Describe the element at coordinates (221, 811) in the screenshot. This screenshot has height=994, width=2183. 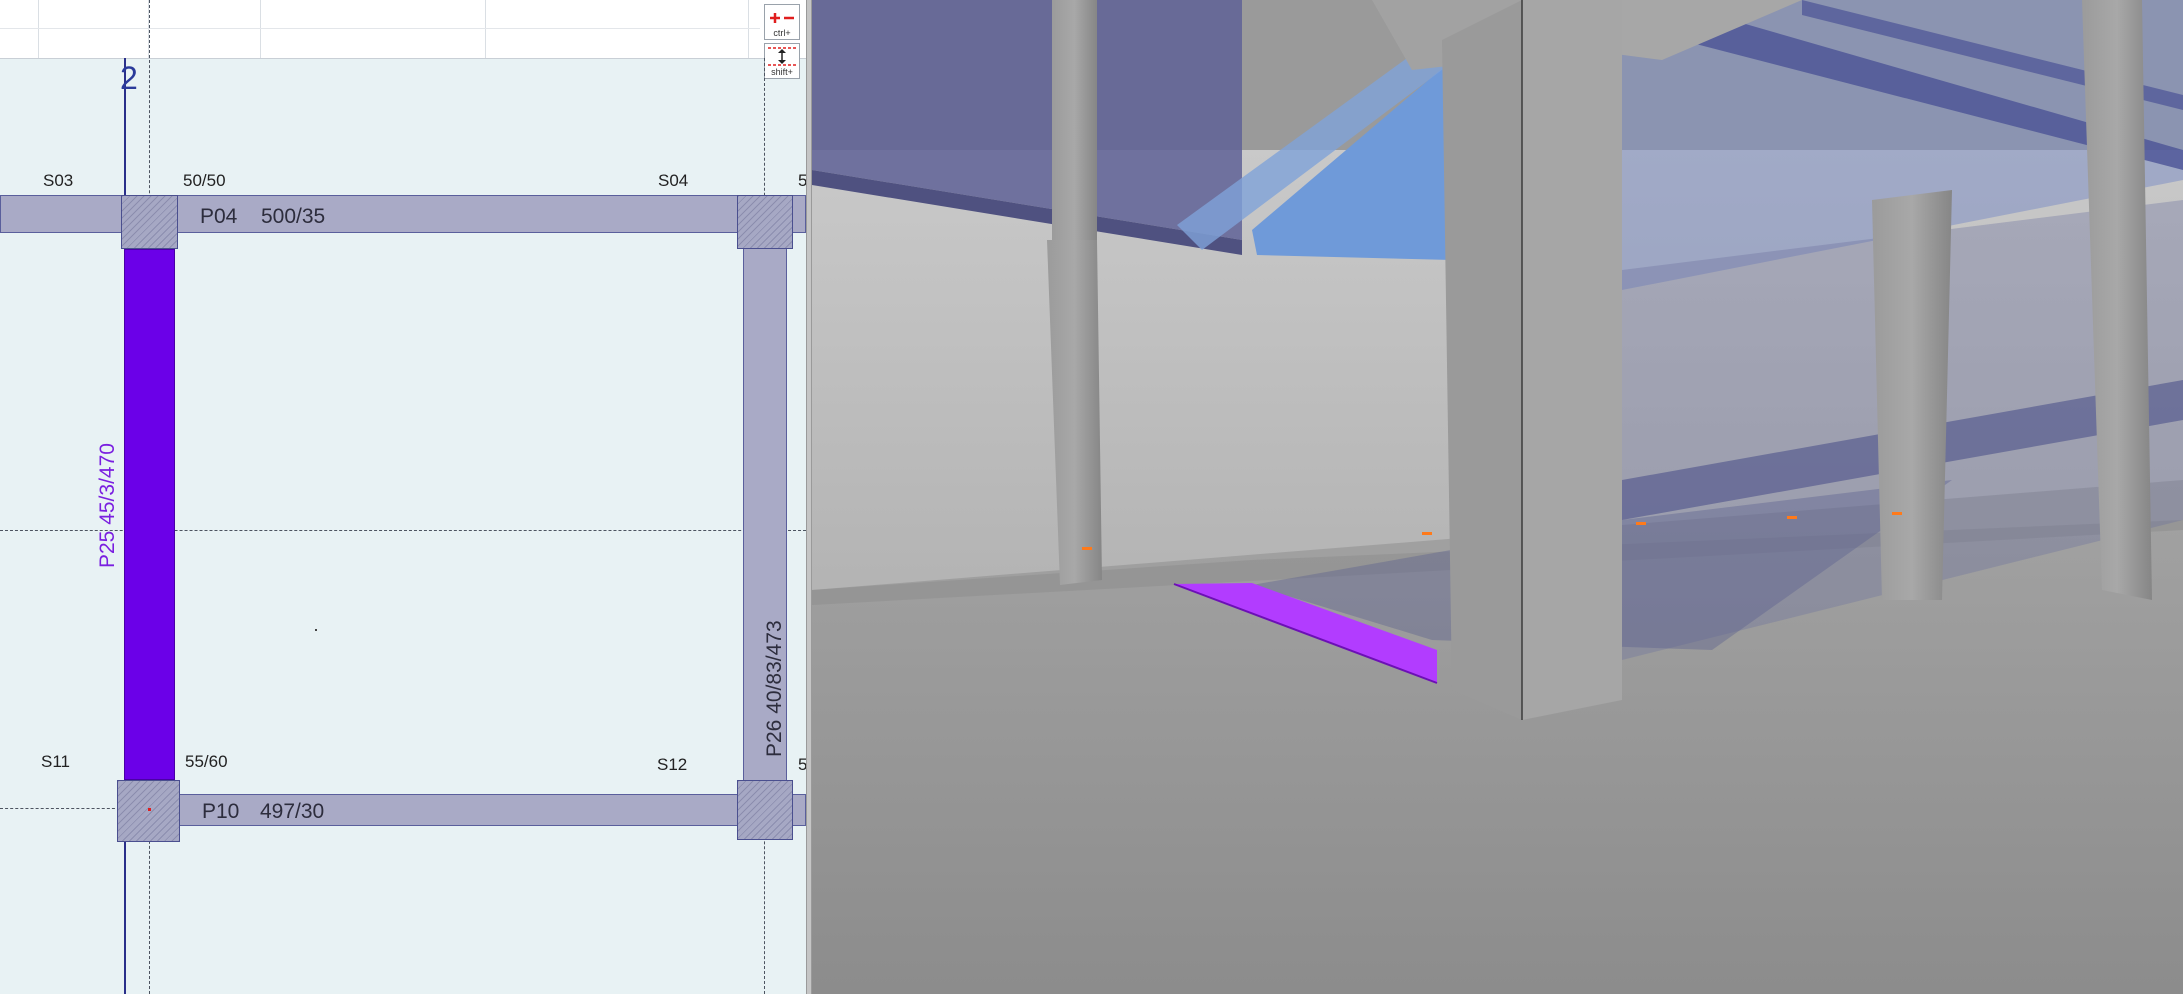
I see `beam-p10-name: P10` at that location.